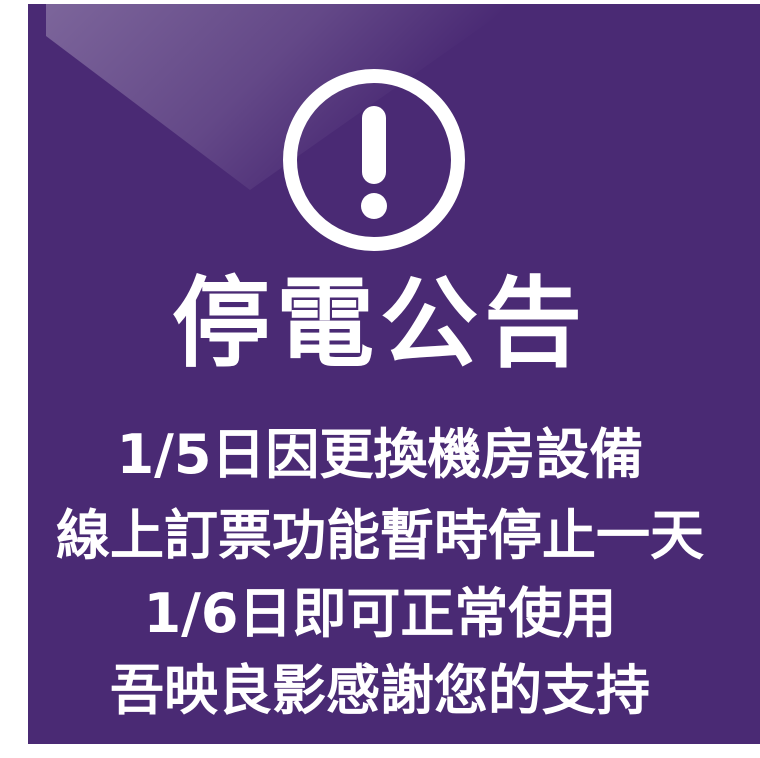 This screenshot has height=758, width=760. What do you see at coordinates (380, 751) in the screenshot?
I see `bottom-border` at bounding box center [380, 751].